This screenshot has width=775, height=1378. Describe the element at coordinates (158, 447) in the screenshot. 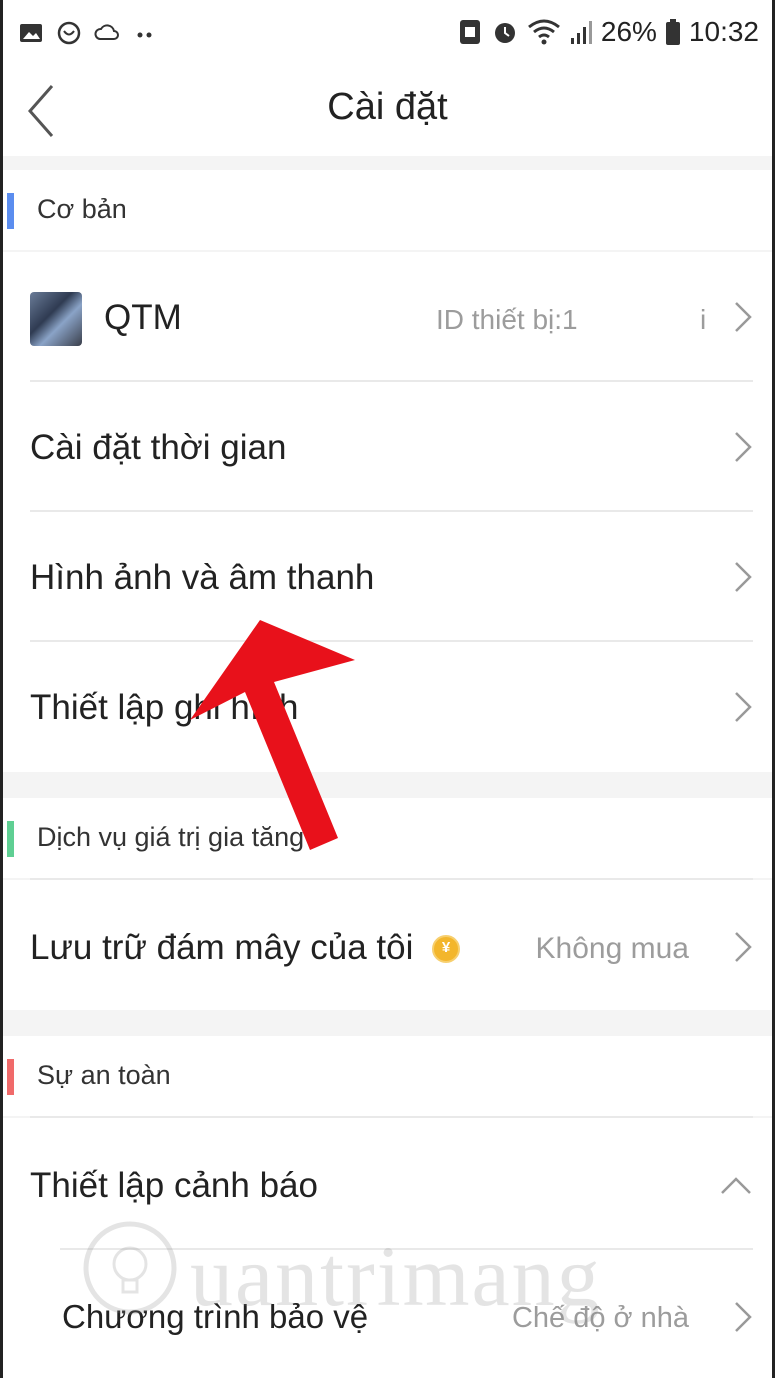

I see `time-settings-label: Cài đặt thời gian` at that location.